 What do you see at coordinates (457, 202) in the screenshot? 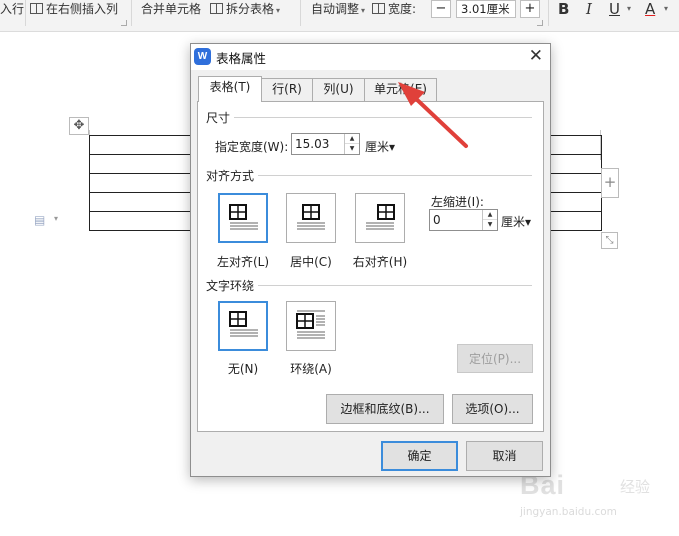
I see `indent-label: 左缩进(I):` at bounding box center [457, 202].